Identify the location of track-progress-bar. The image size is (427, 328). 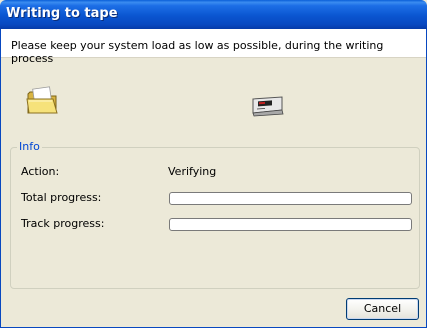
(290, 224).